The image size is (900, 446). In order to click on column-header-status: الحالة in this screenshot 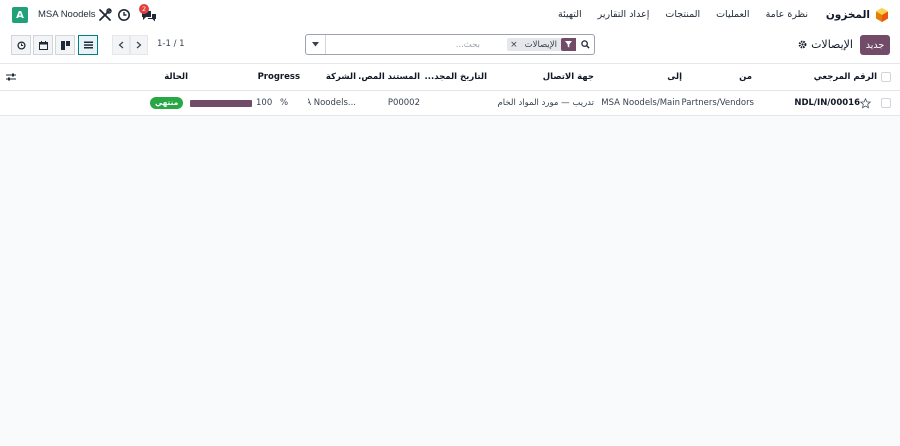, I will do `click(169, 77)`.